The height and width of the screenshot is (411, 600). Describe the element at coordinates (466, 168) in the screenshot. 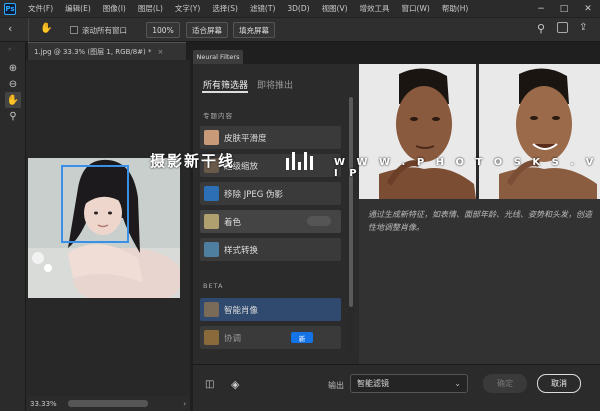

I see `watermark-url: W W W . P H O T O S K S . V I P` at that location.